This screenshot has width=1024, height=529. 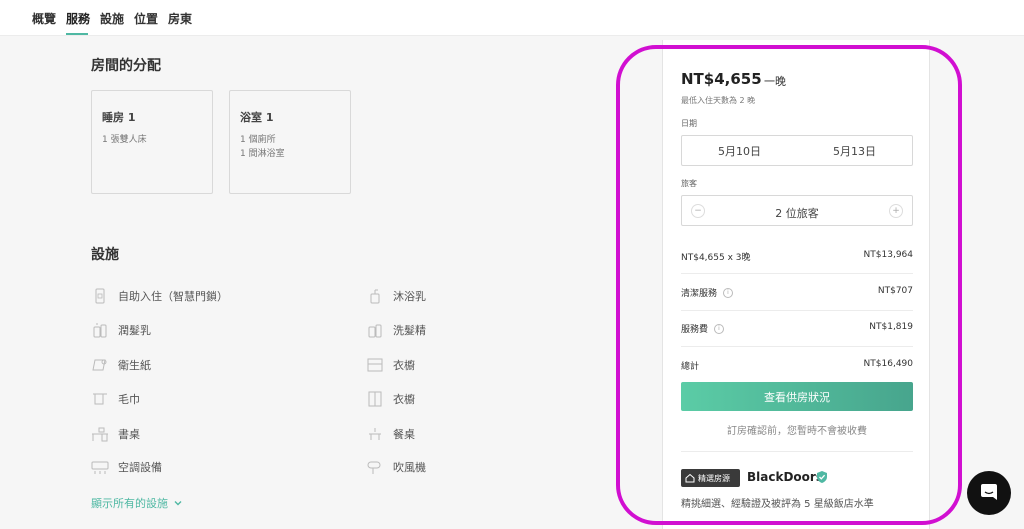 What do you see at coordinates (115, 434) in the screenshot?
I see `amenity-desk: 書桌` at bounding box center [115, 434].